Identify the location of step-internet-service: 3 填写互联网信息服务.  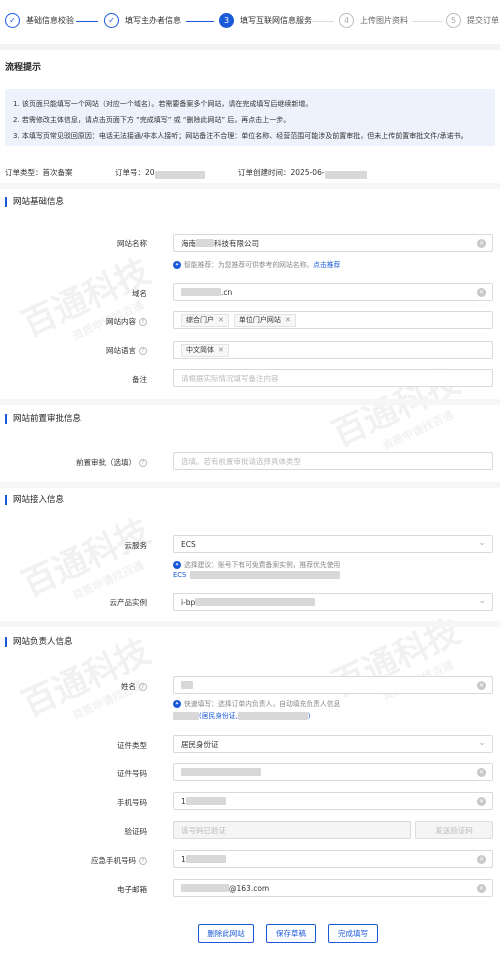
(265, 20).